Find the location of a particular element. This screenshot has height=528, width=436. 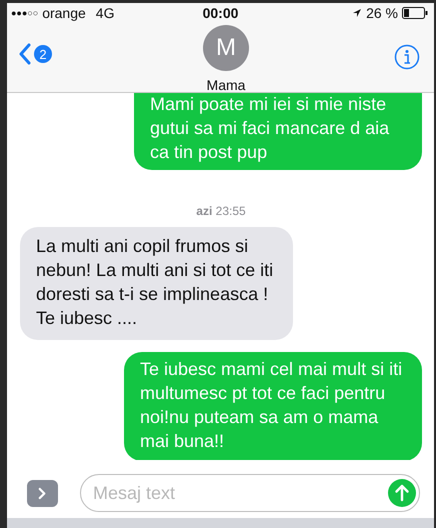

sent-message: Te iubesc mami cel mai mult si iti multumesc pt tot ce faci pentru noi!nu puteam sa am o mama mai buna!! is located at coordinates (273, 406).